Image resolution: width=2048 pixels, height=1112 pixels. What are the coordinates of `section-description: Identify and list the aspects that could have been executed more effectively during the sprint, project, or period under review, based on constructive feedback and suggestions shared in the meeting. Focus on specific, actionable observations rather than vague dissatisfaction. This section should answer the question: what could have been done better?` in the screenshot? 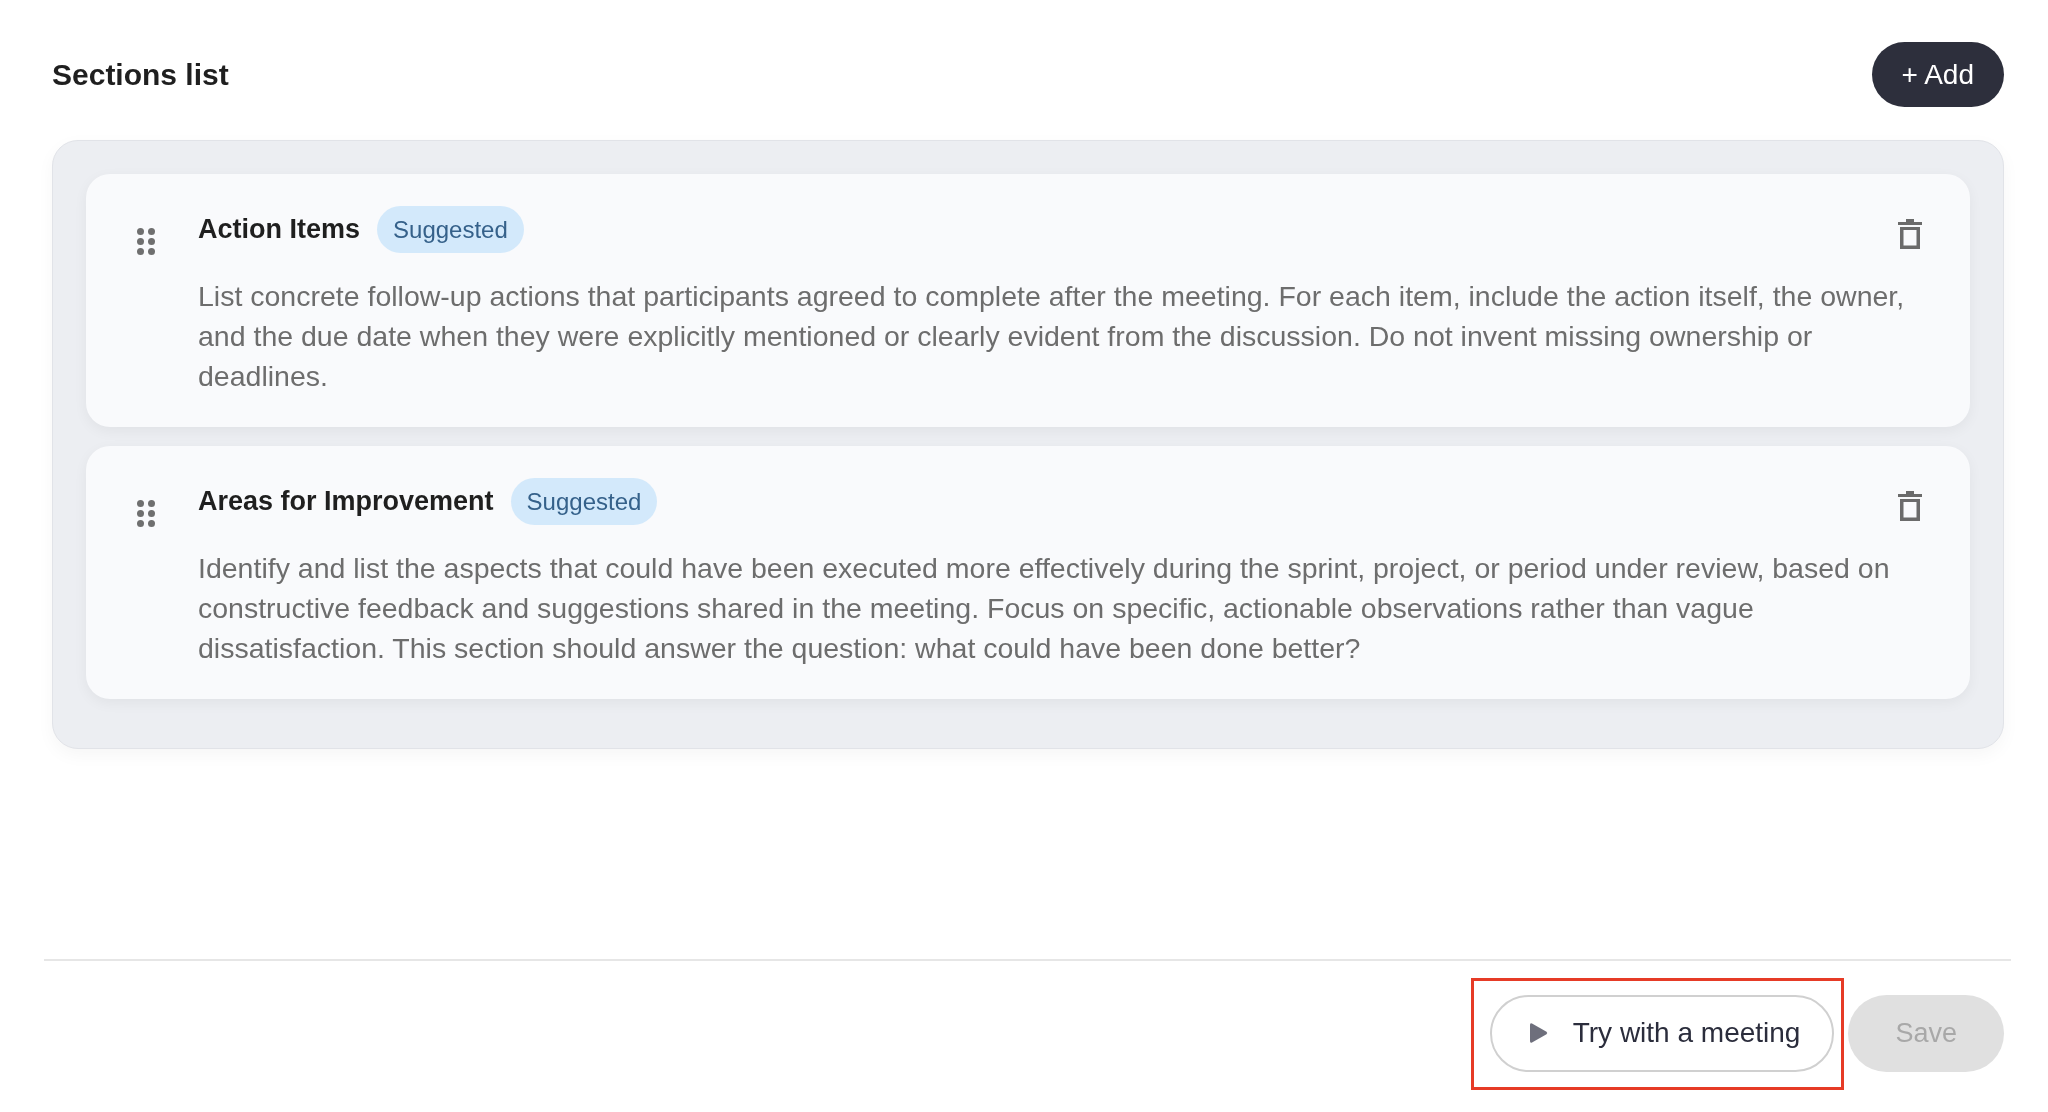 It's located at (1044, 608).